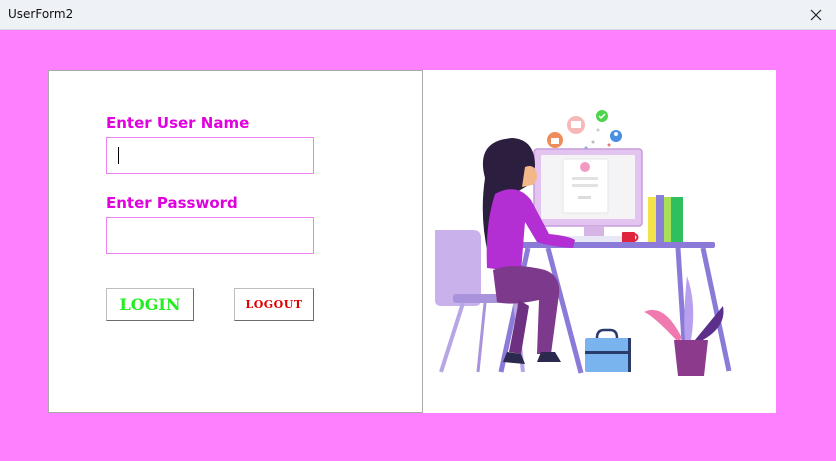 The height and width of the screenshot is (461, 836). I want to click on window-bottom-edge, so click(418, 458).